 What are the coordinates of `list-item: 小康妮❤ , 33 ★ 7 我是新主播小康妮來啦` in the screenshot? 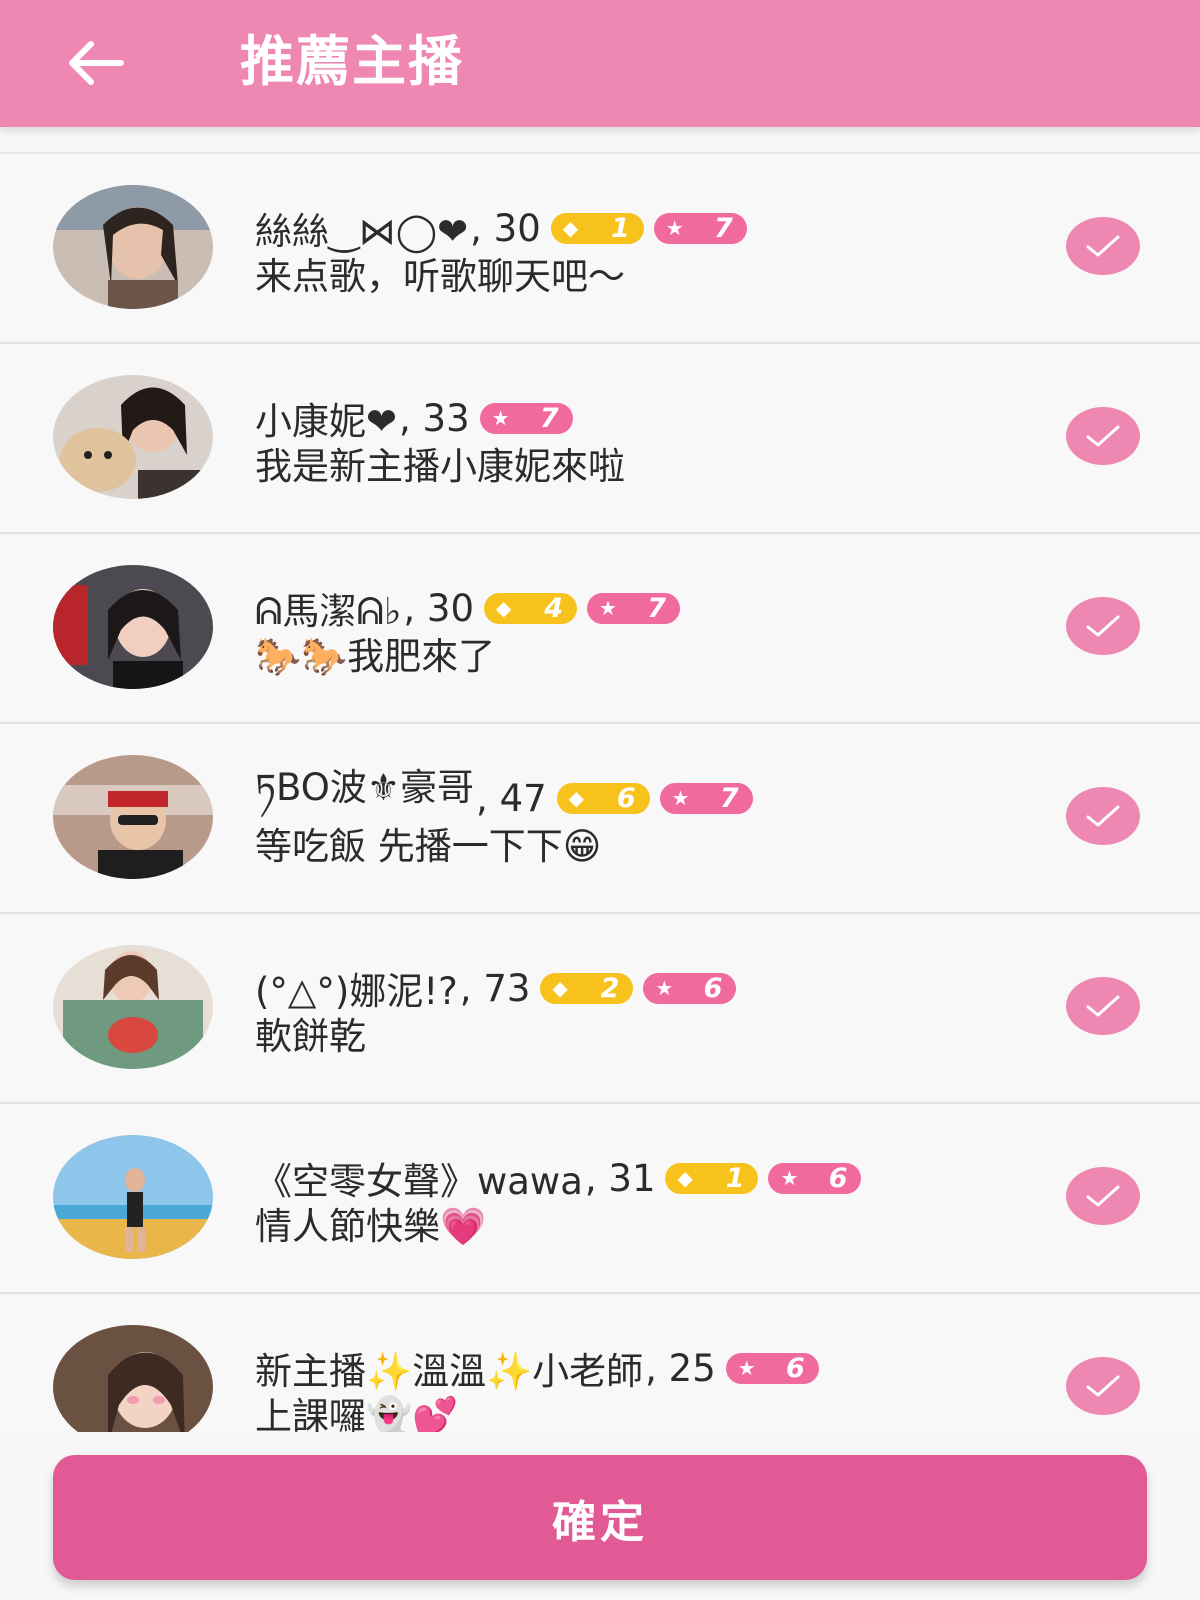 It's located at (600, 439).